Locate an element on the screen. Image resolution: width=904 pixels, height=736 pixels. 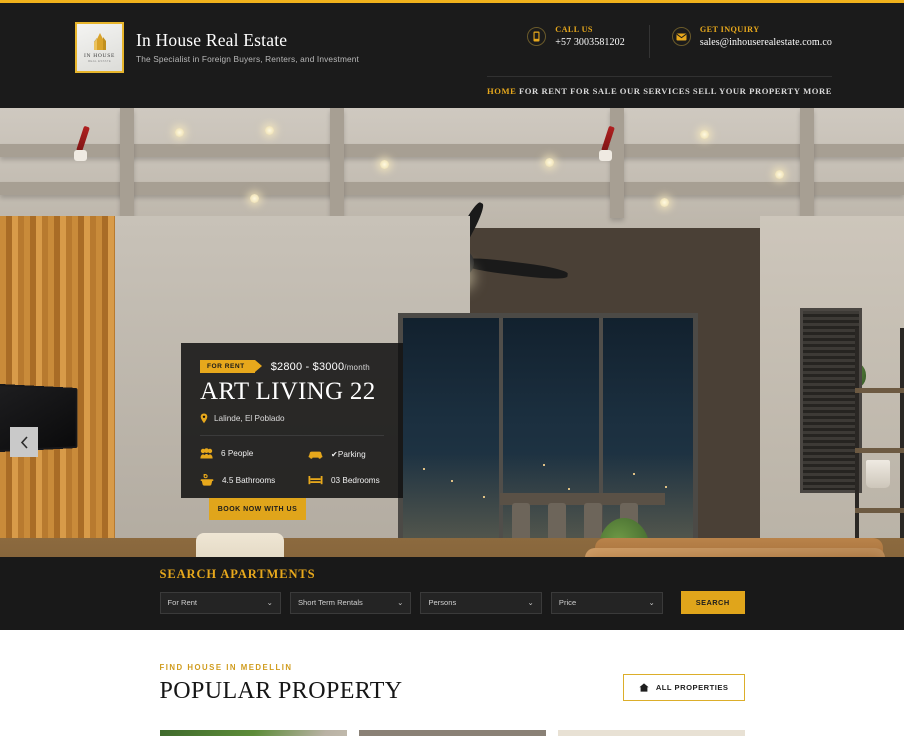
nav-item-for-sale: FOR SALE is located at coordinates (593, 91).